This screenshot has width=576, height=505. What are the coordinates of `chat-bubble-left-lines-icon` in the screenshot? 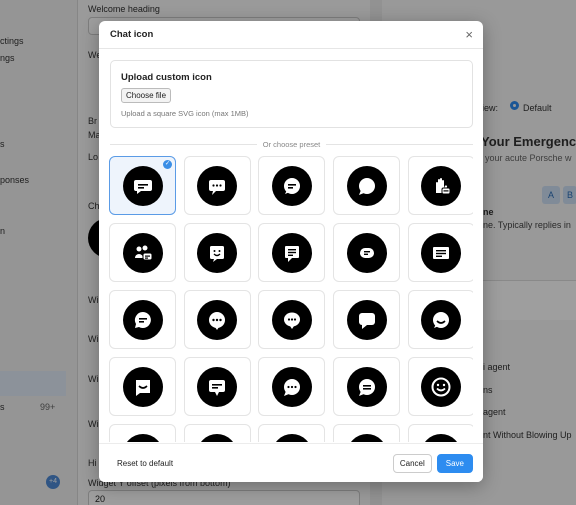 It's located at (142, 319).